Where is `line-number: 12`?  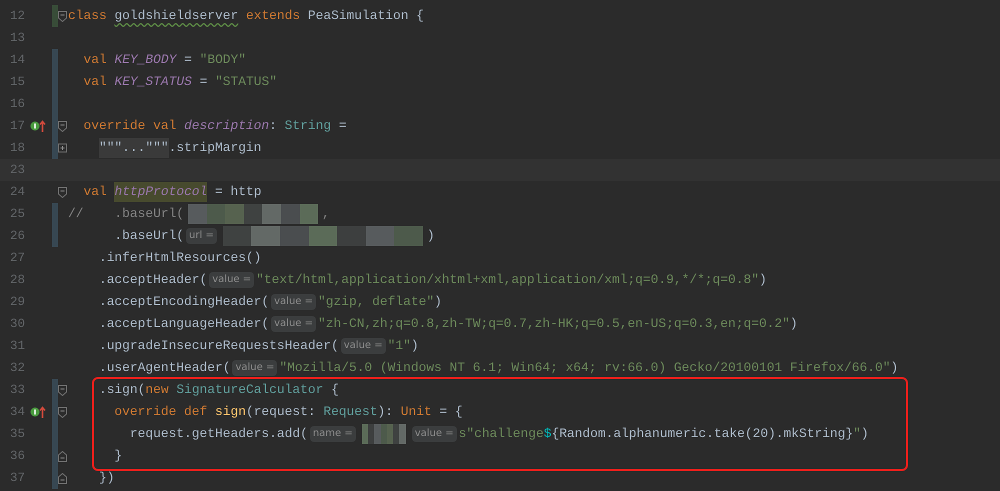 line-number: 12 is located at coordinates (17, 16).